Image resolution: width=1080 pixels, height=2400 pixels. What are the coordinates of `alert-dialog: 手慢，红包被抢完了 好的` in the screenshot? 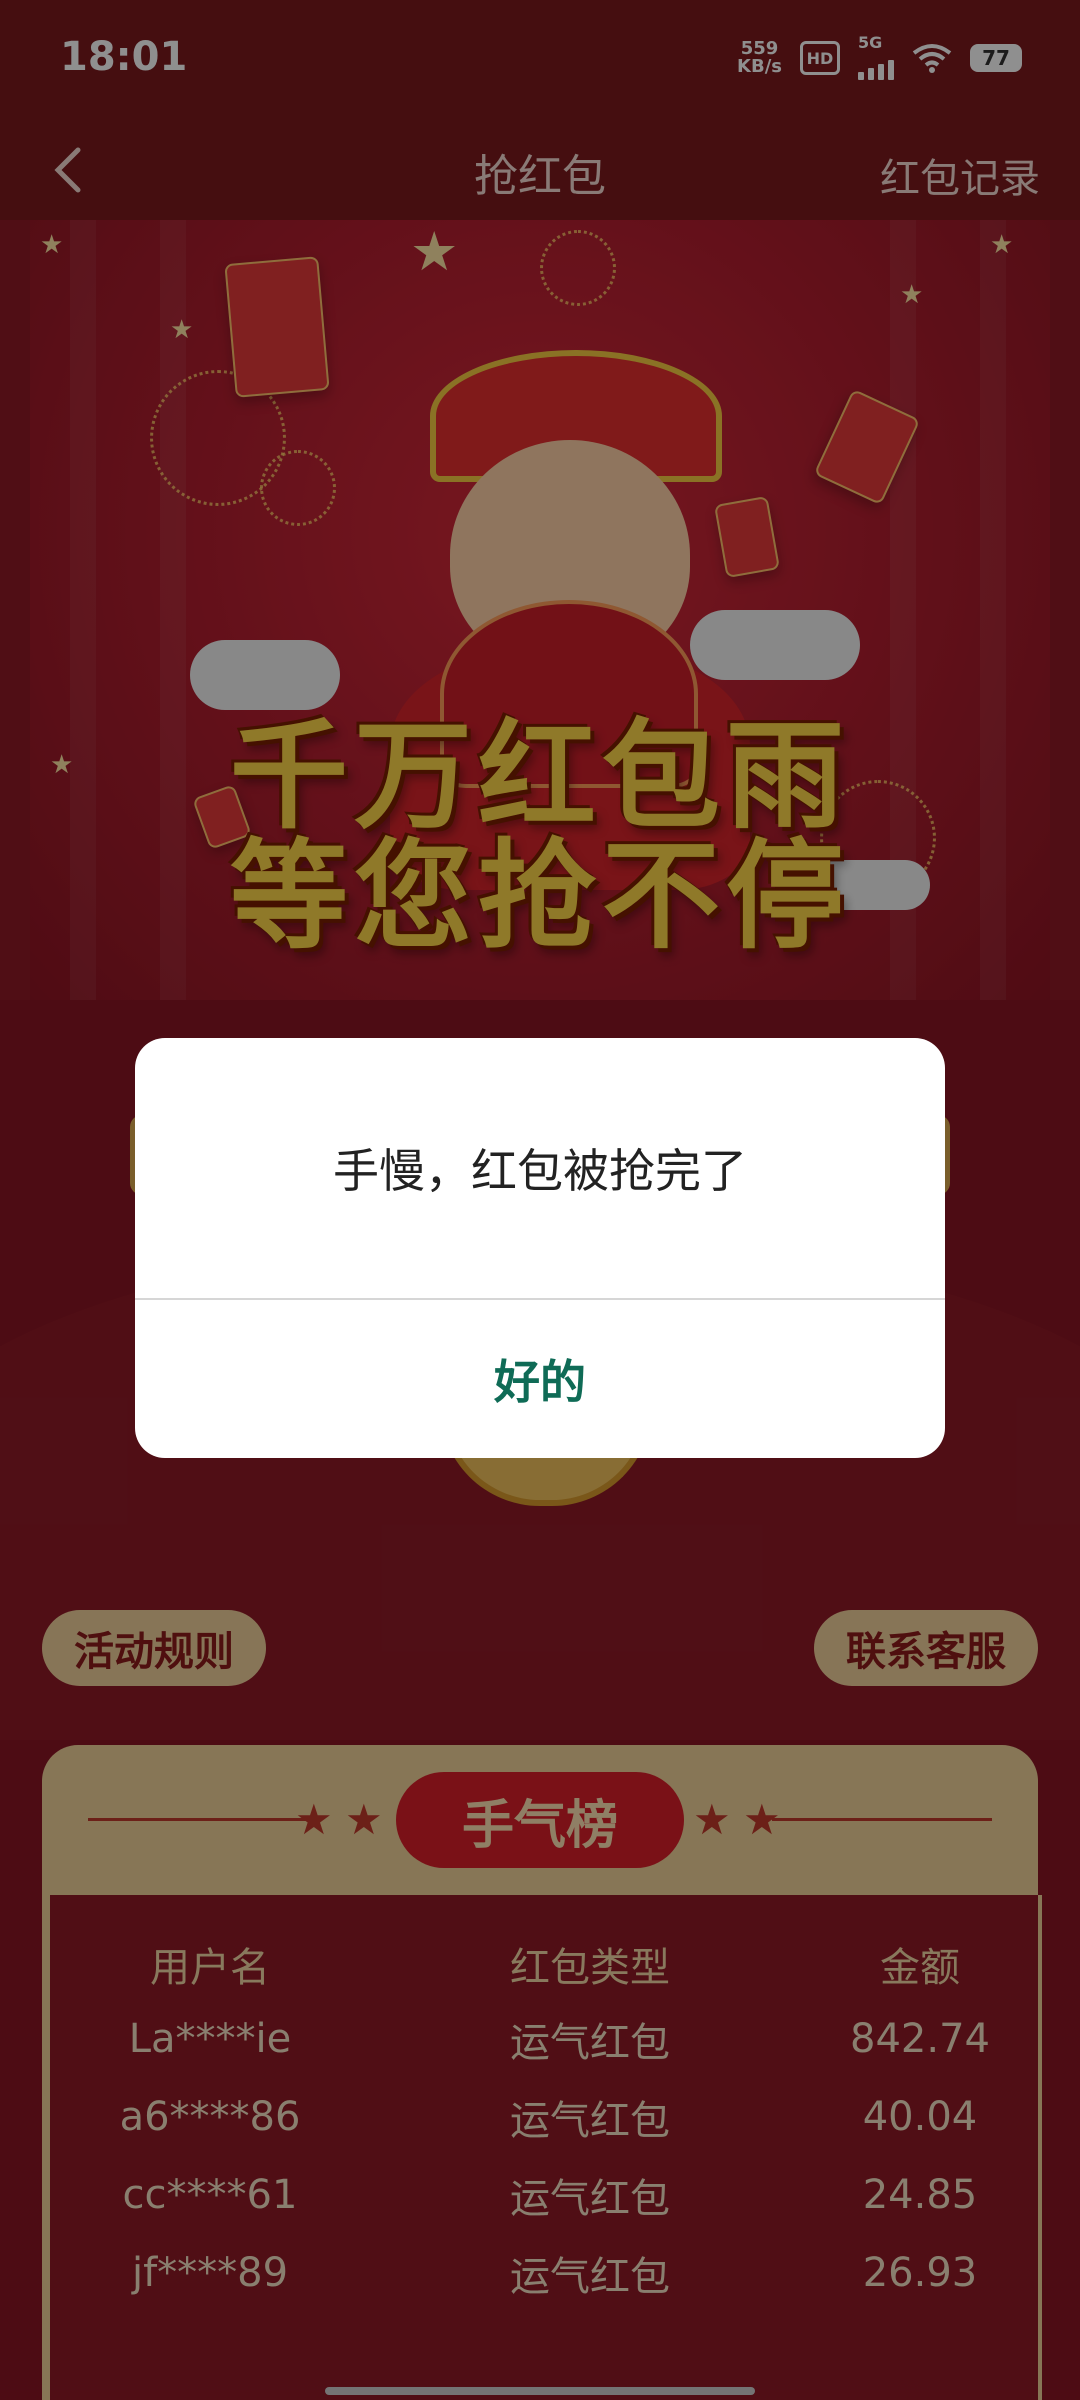 It's located at (540, 1248).